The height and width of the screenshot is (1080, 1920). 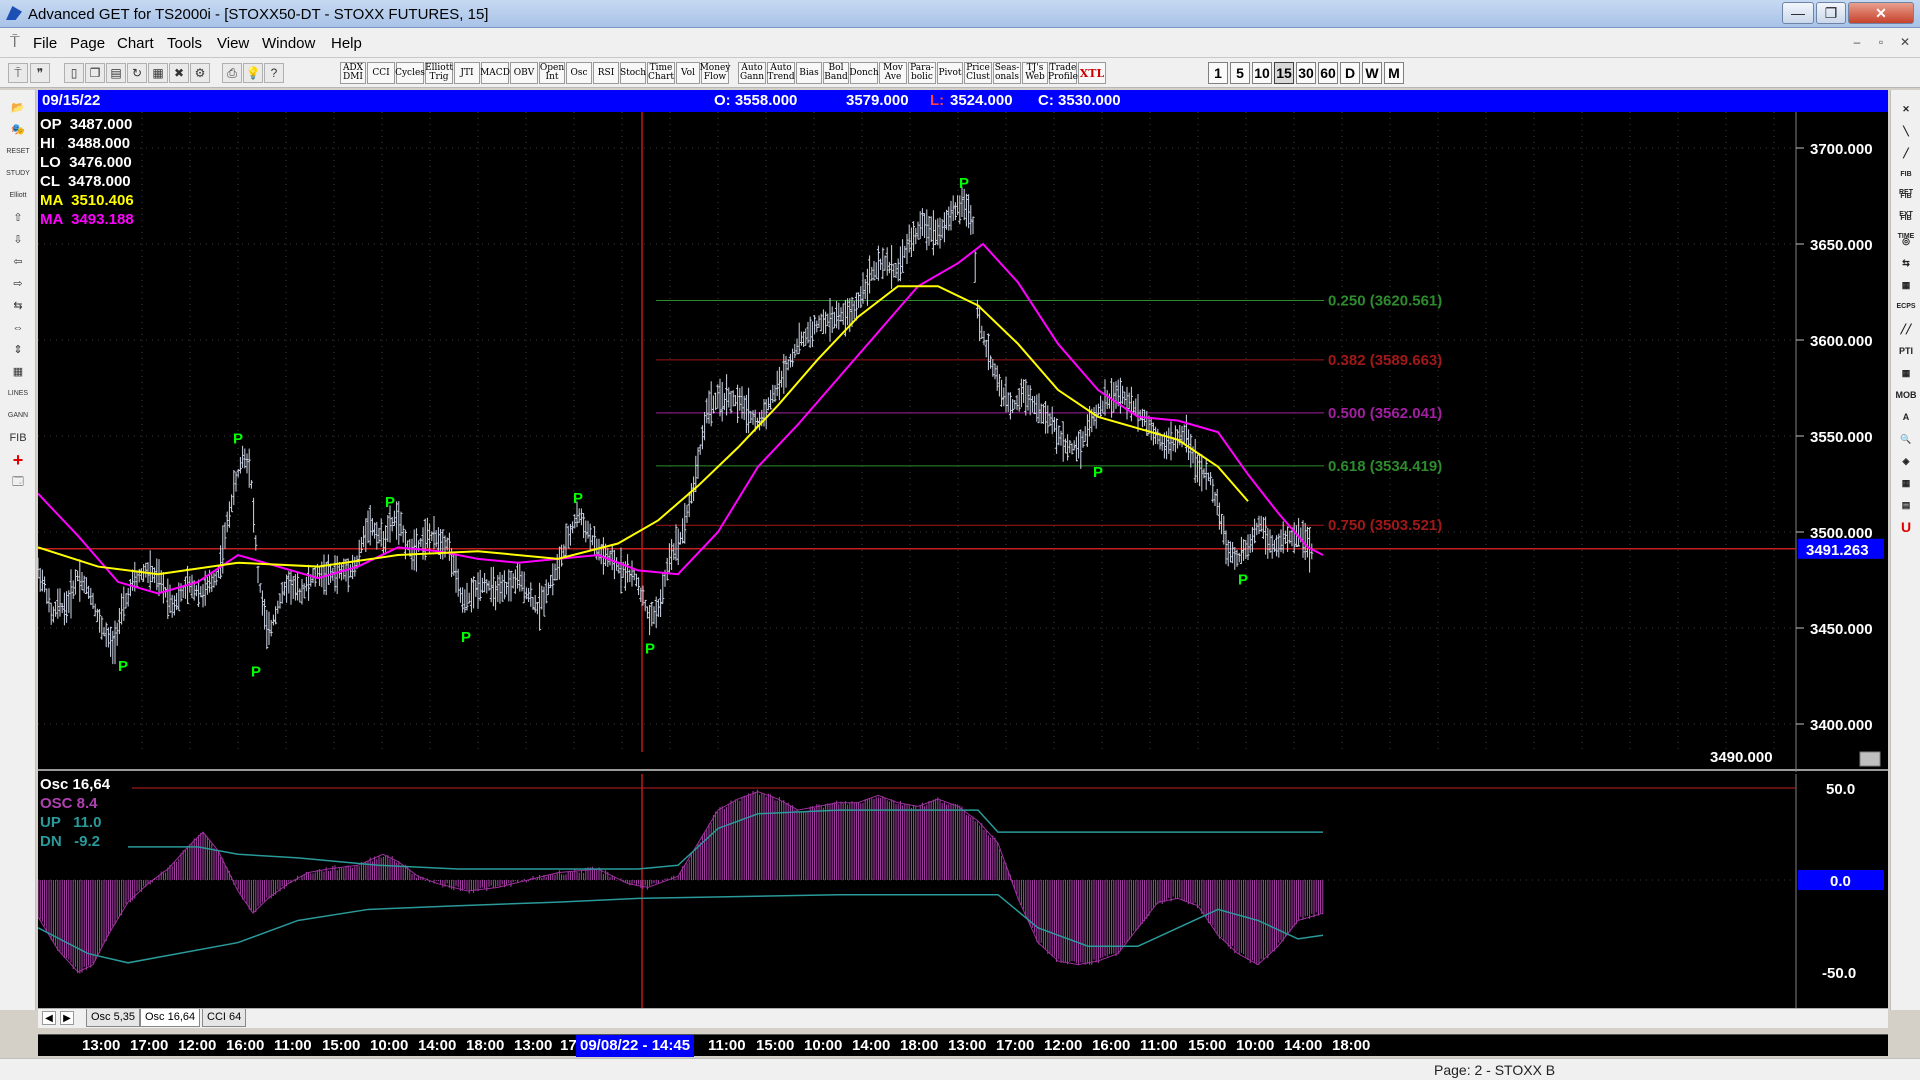 I want to click on maximize-button: ❐, so click(x=1831, y=13).